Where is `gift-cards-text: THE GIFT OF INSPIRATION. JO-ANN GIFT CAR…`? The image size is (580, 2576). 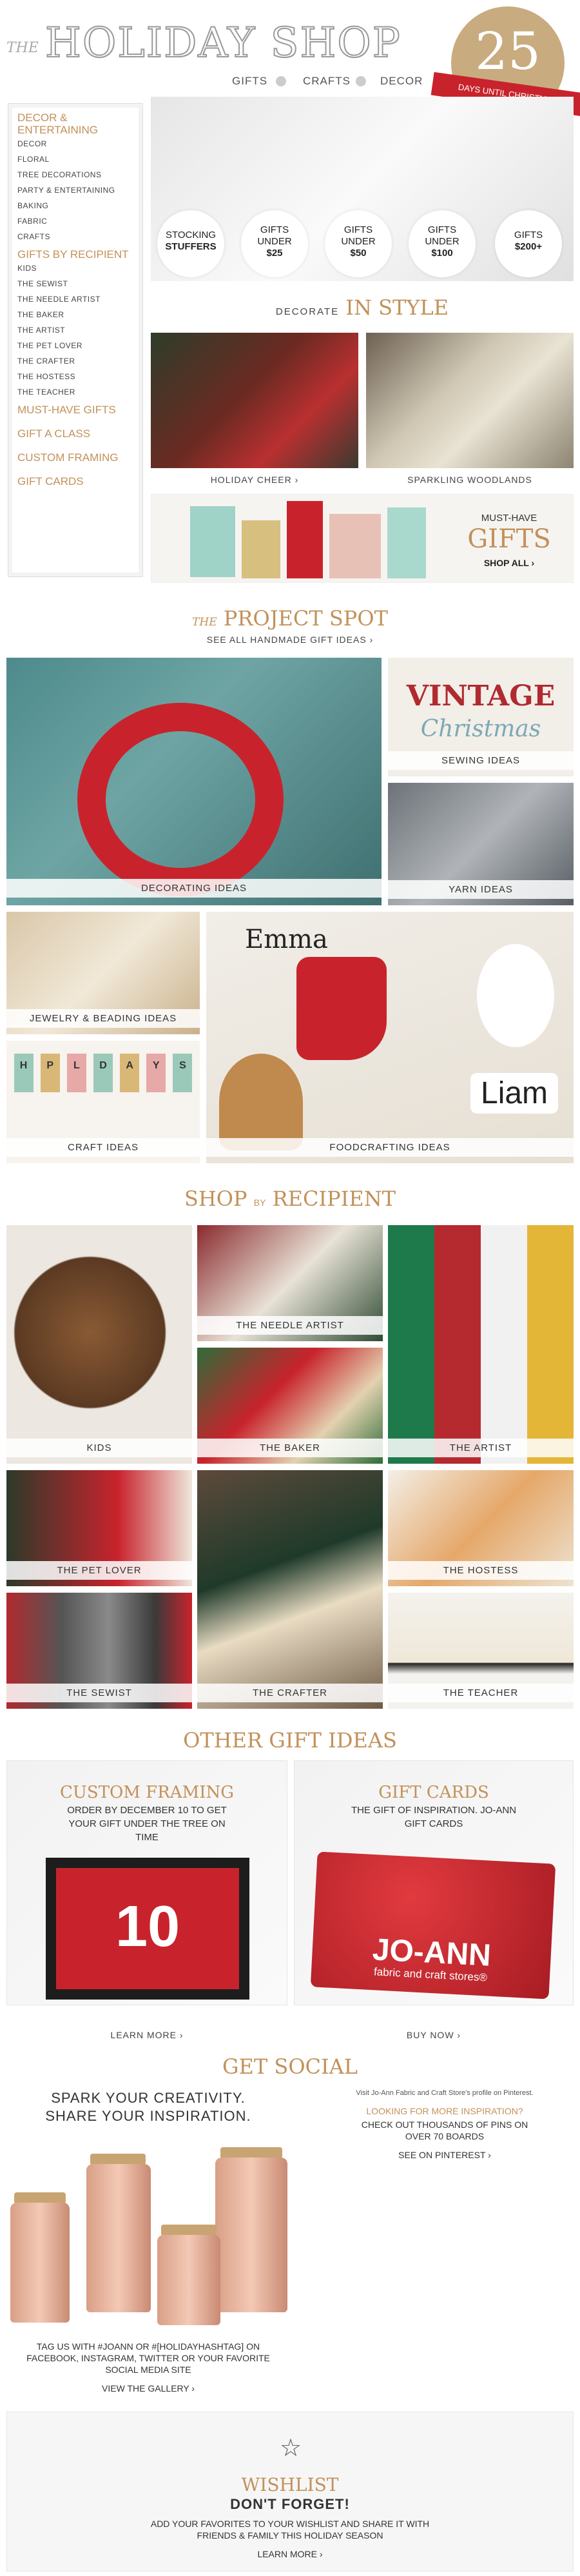
gift-cards-text: THE GIFT OF INSPIRATION. JO-ANN GIFT CAR… is located at coordinates (434, 1817).